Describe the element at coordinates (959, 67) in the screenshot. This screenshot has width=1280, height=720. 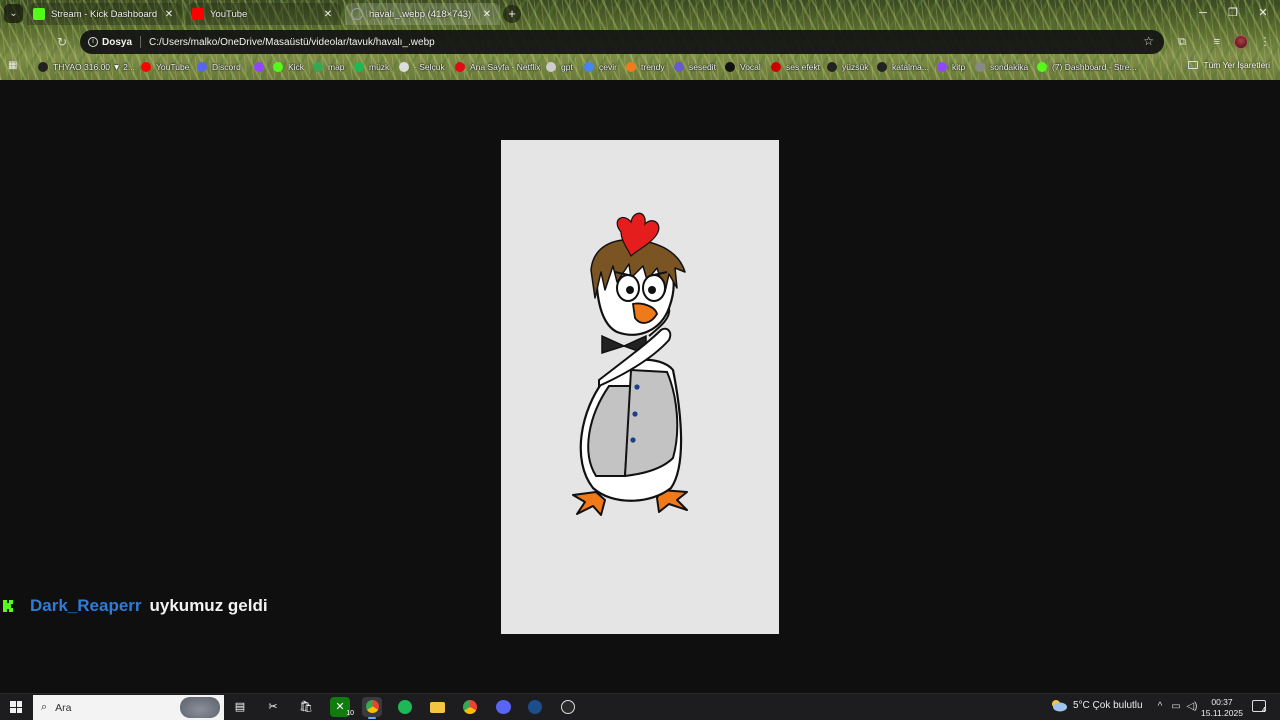
I see `bookmark-label: kitp` at that location.